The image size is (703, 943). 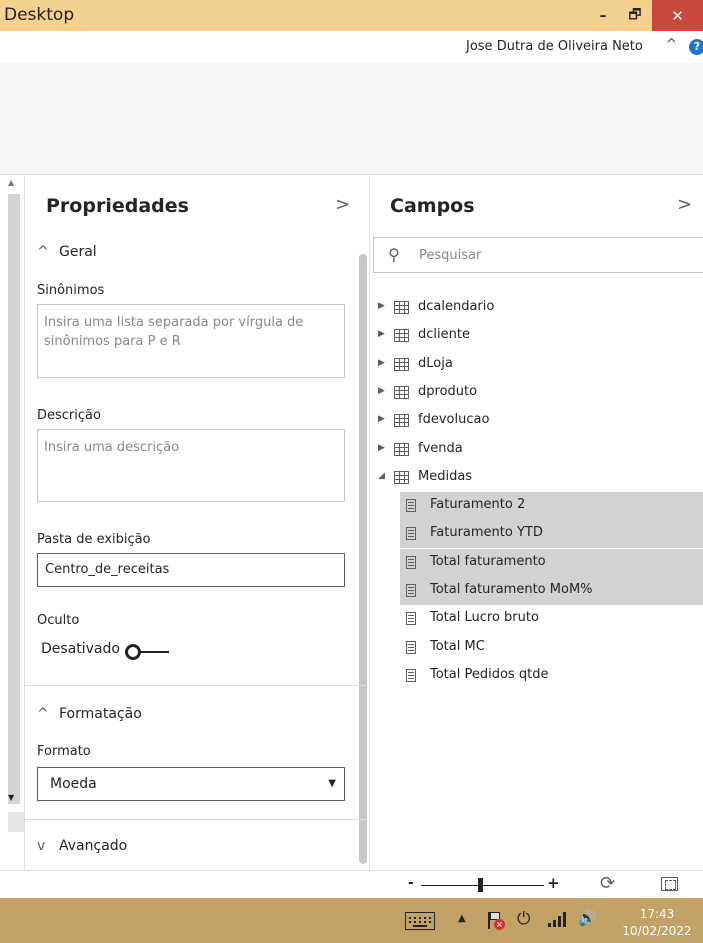 What do you see at coordinates (69, 415) in the screenshot?
I see `description-label: Descrição` at bounding box center [69, 415].